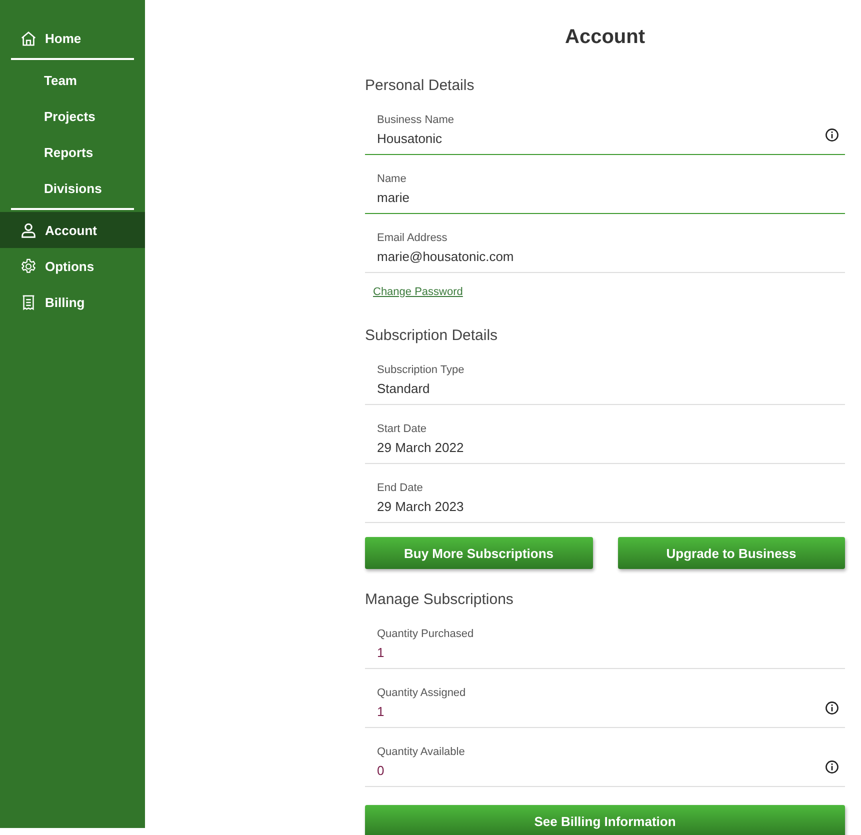 This screenshot has height=835, width=861. What do you see at coordinates (72, 152) in the screenshot?
I see `nav-item: Reports` at bounding box center [72, 152].